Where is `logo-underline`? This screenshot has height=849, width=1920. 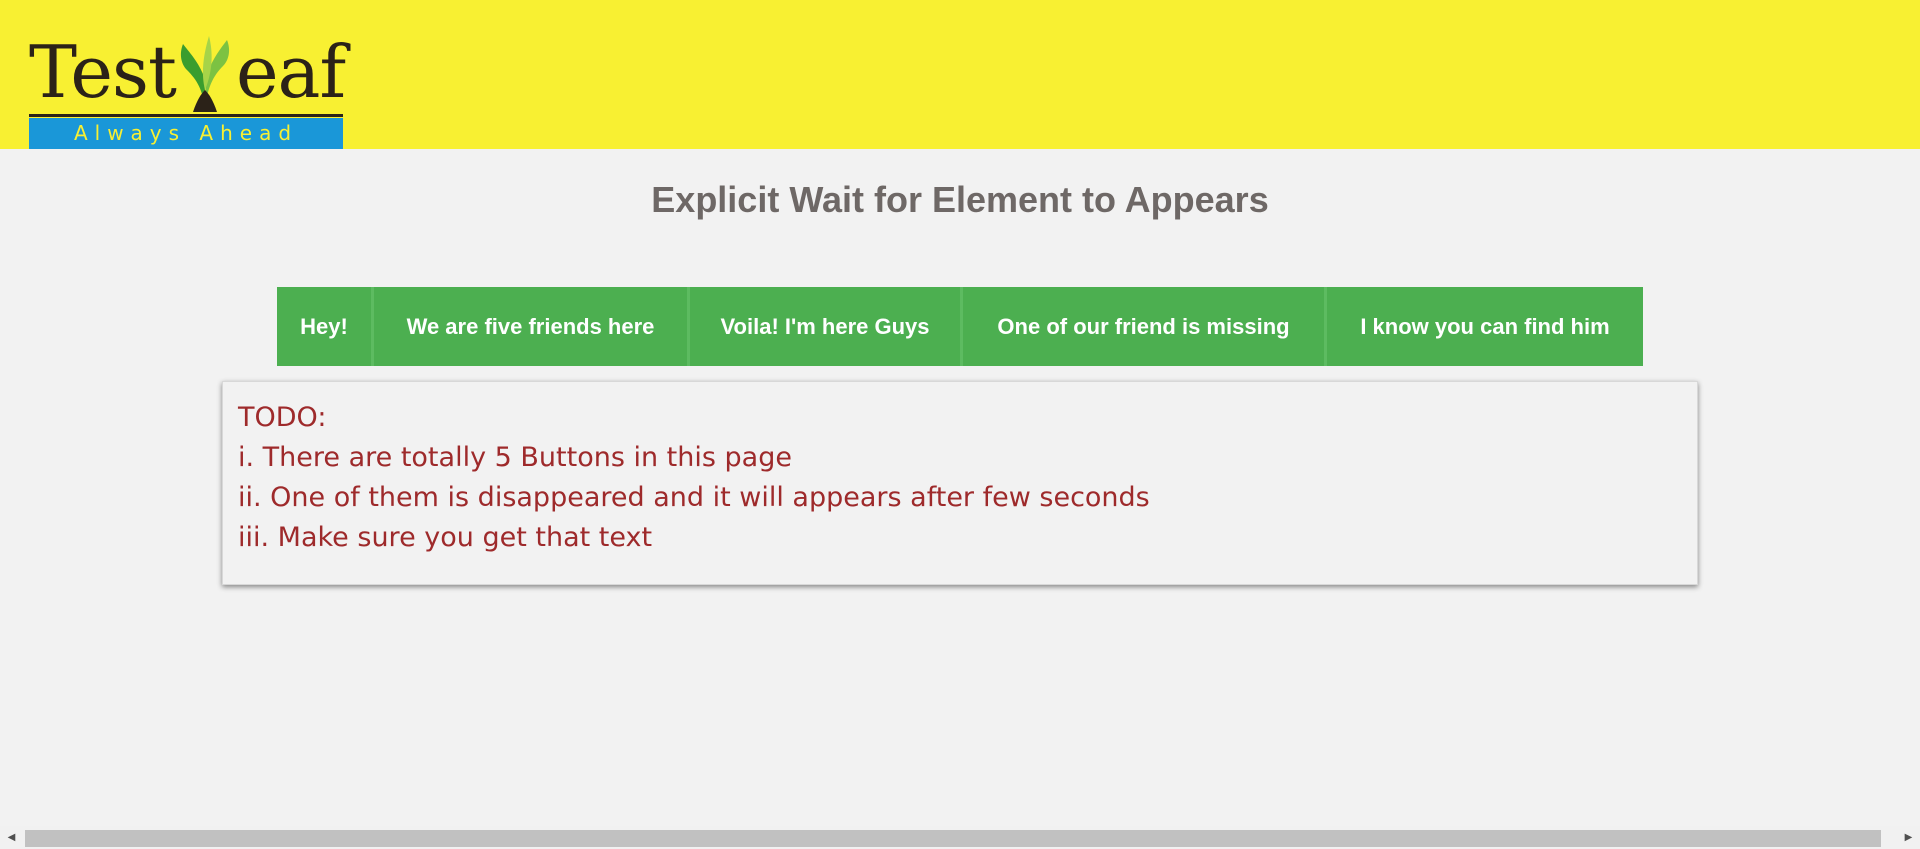 logo-underline is located at coordinates (186, 115).